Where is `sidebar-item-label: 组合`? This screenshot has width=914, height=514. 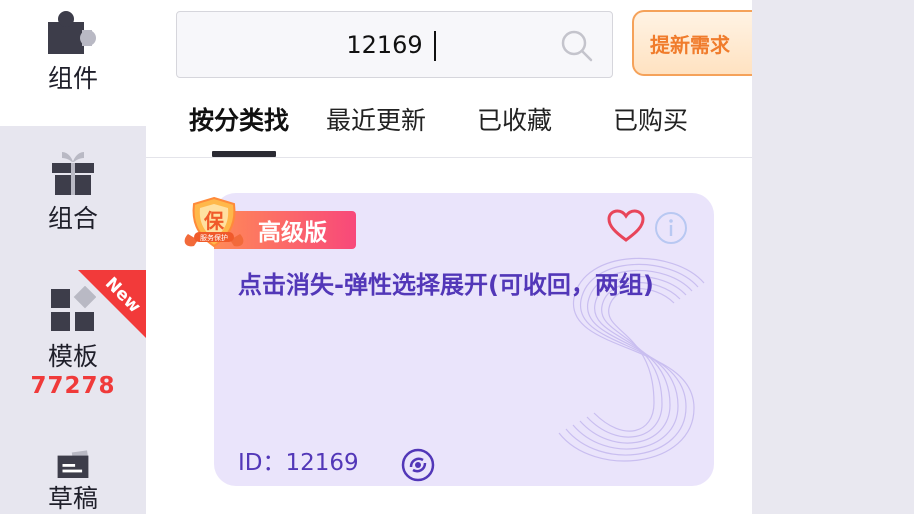 sidebar-item-label: 组合 is located at coordinates (72, 218).